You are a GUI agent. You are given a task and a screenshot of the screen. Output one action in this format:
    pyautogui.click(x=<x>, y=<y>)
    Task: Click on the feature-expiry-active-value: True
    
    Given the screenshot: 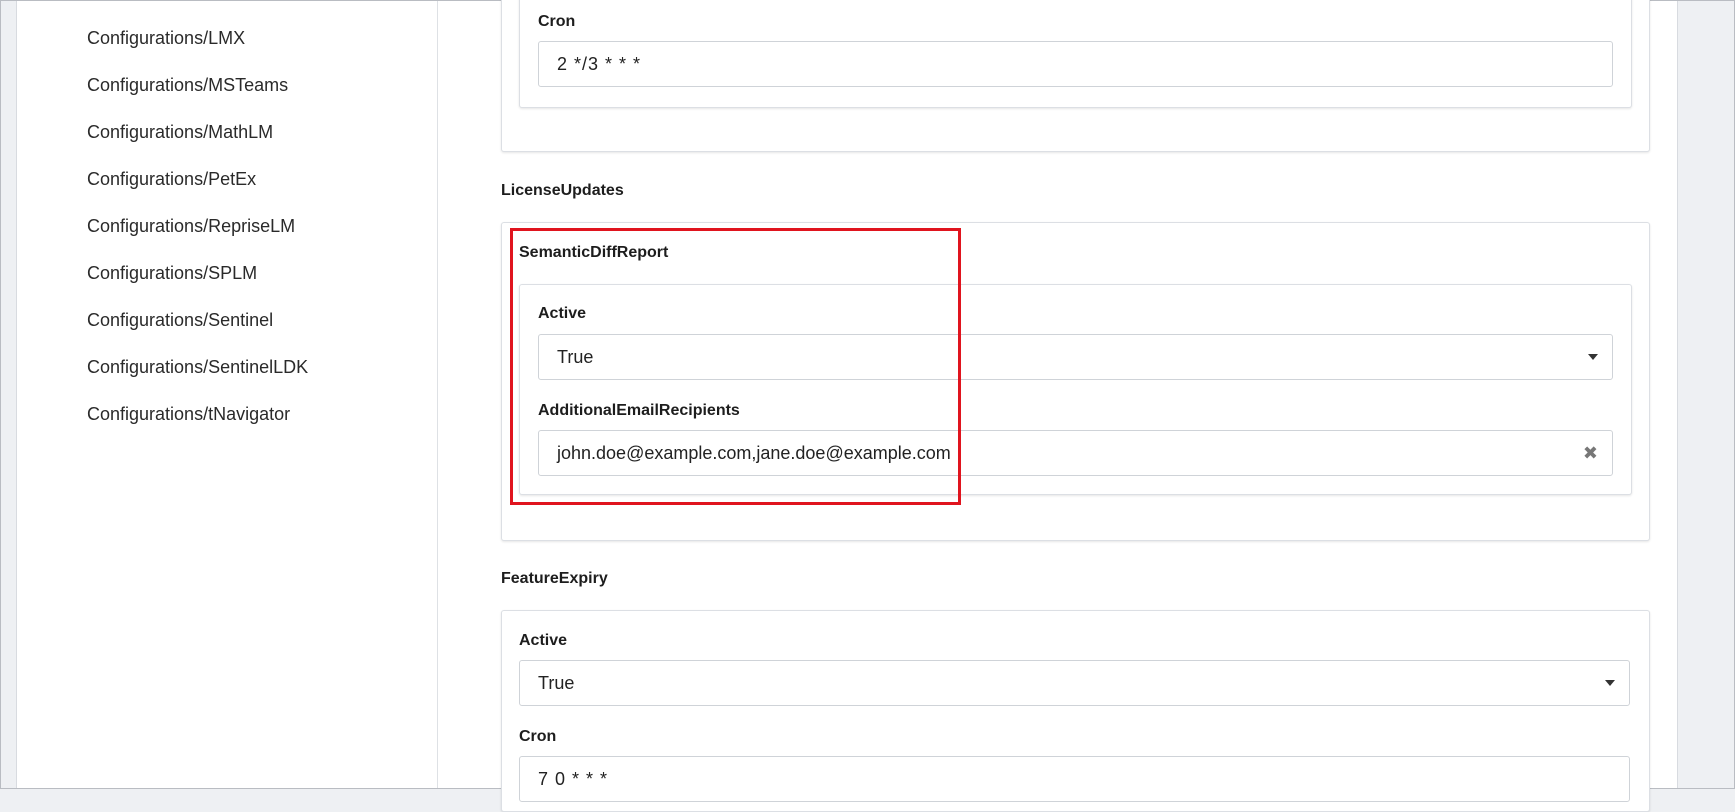 What is the action you would take?
    pyautogui.click(x=556, y=682)
    